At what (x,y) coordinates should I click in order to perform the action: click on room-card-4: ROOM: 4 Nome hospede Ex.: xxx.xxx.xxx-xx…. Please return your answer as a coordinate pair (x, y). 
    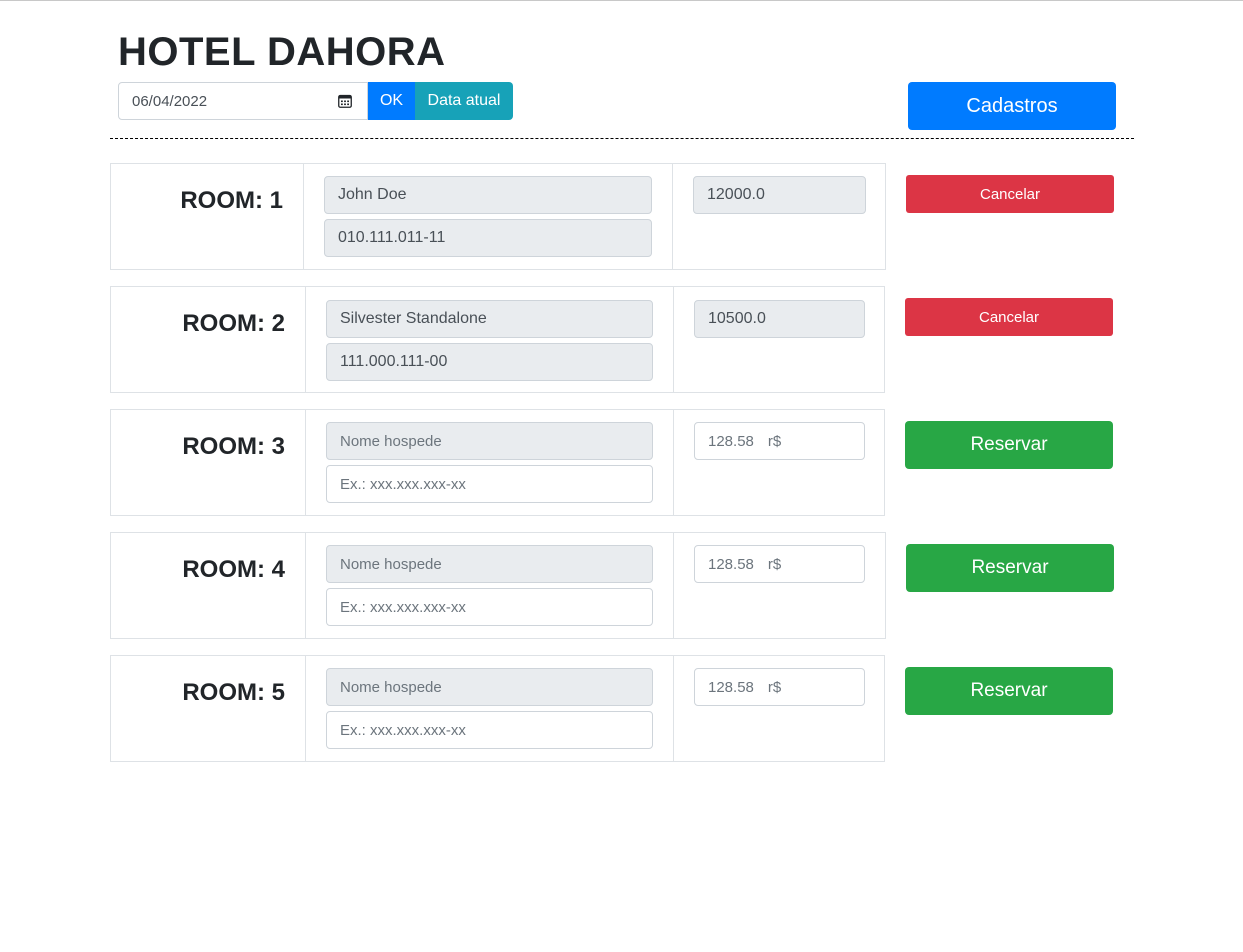
    Looking at the image, I should click on (498, 585).